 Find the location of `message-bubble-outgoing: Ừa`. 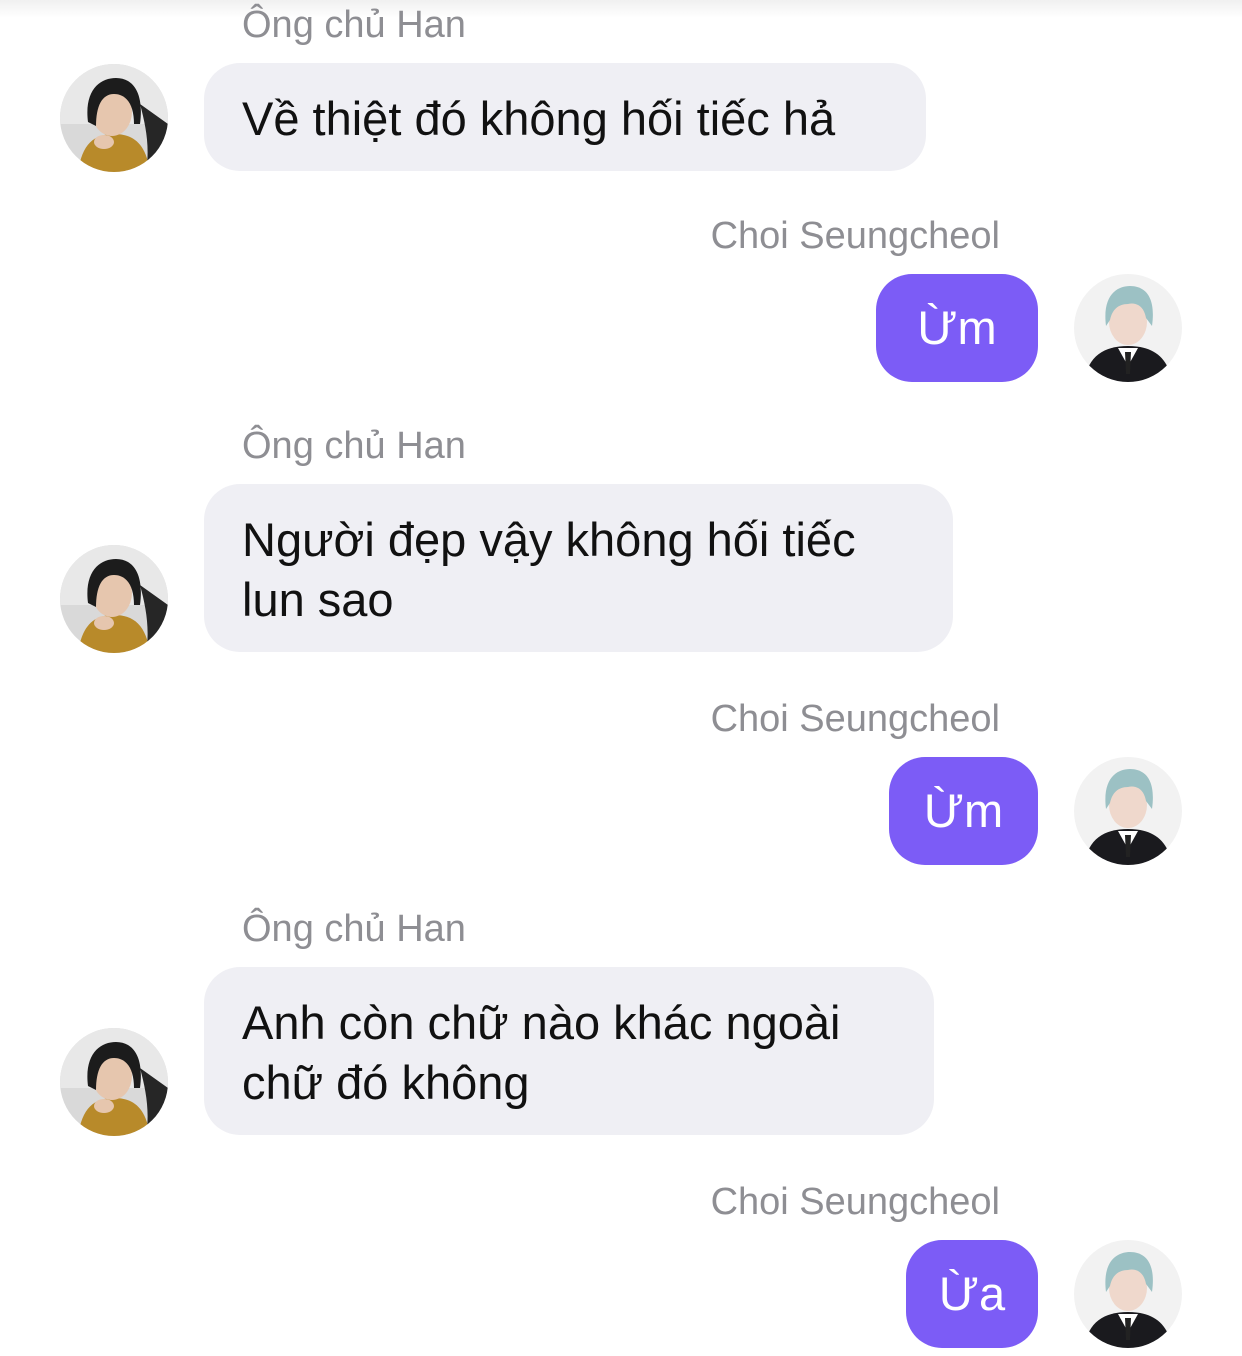

message-bubble-outgoing: Ừa is located at coordinates (972, 1294).